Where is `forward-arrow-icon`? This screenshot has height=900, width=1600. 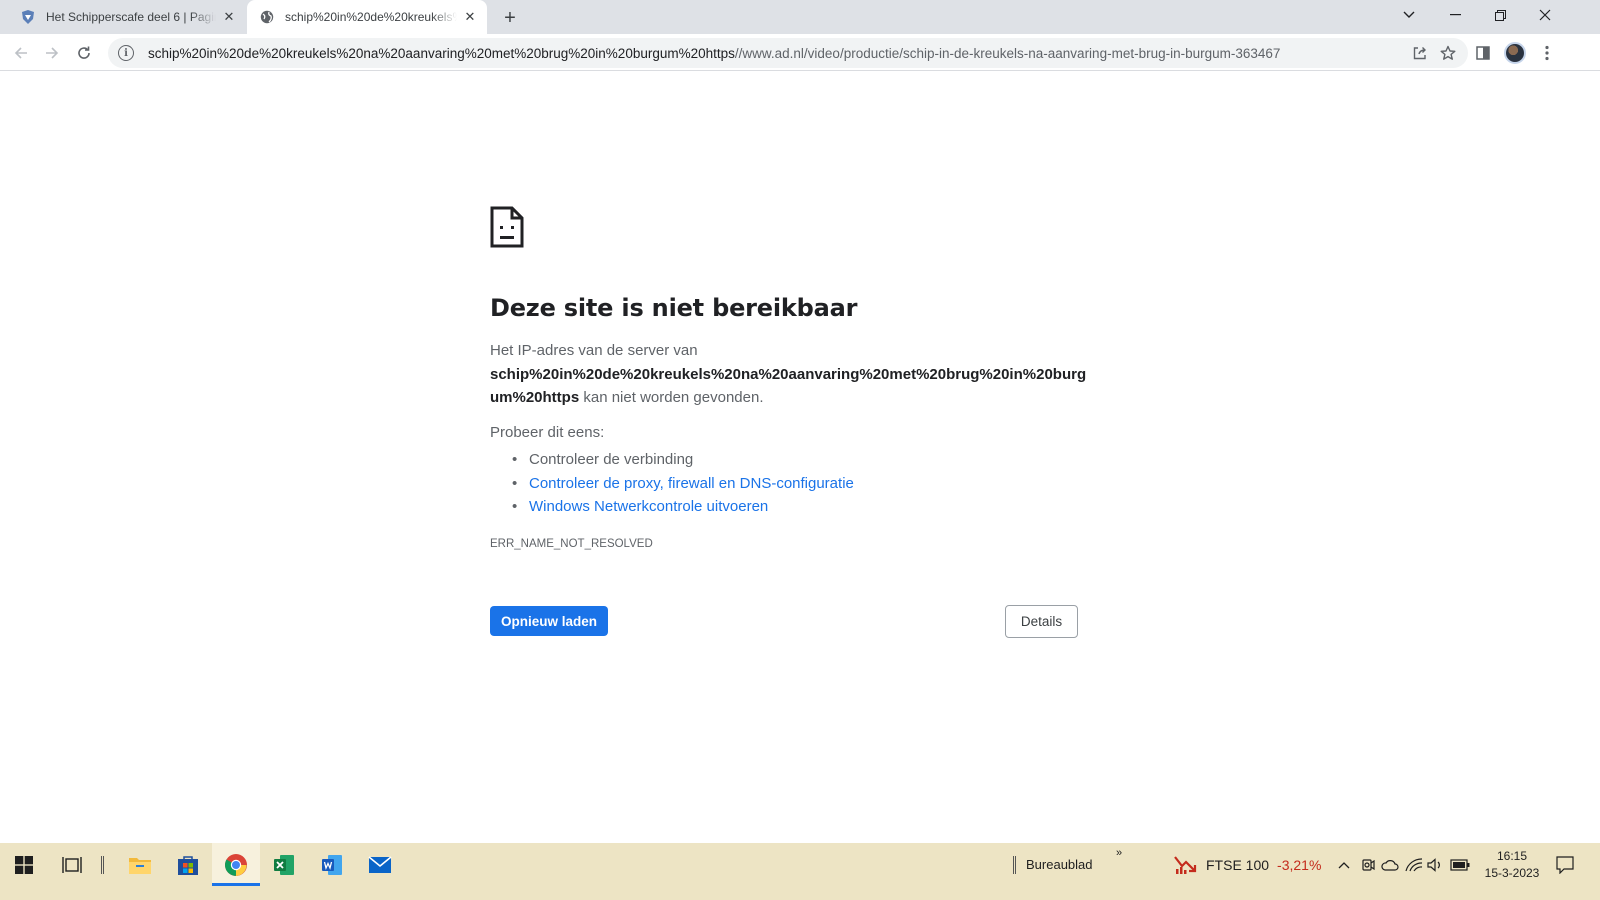
forward-arrow-icon is located at coordinates (52, 53).